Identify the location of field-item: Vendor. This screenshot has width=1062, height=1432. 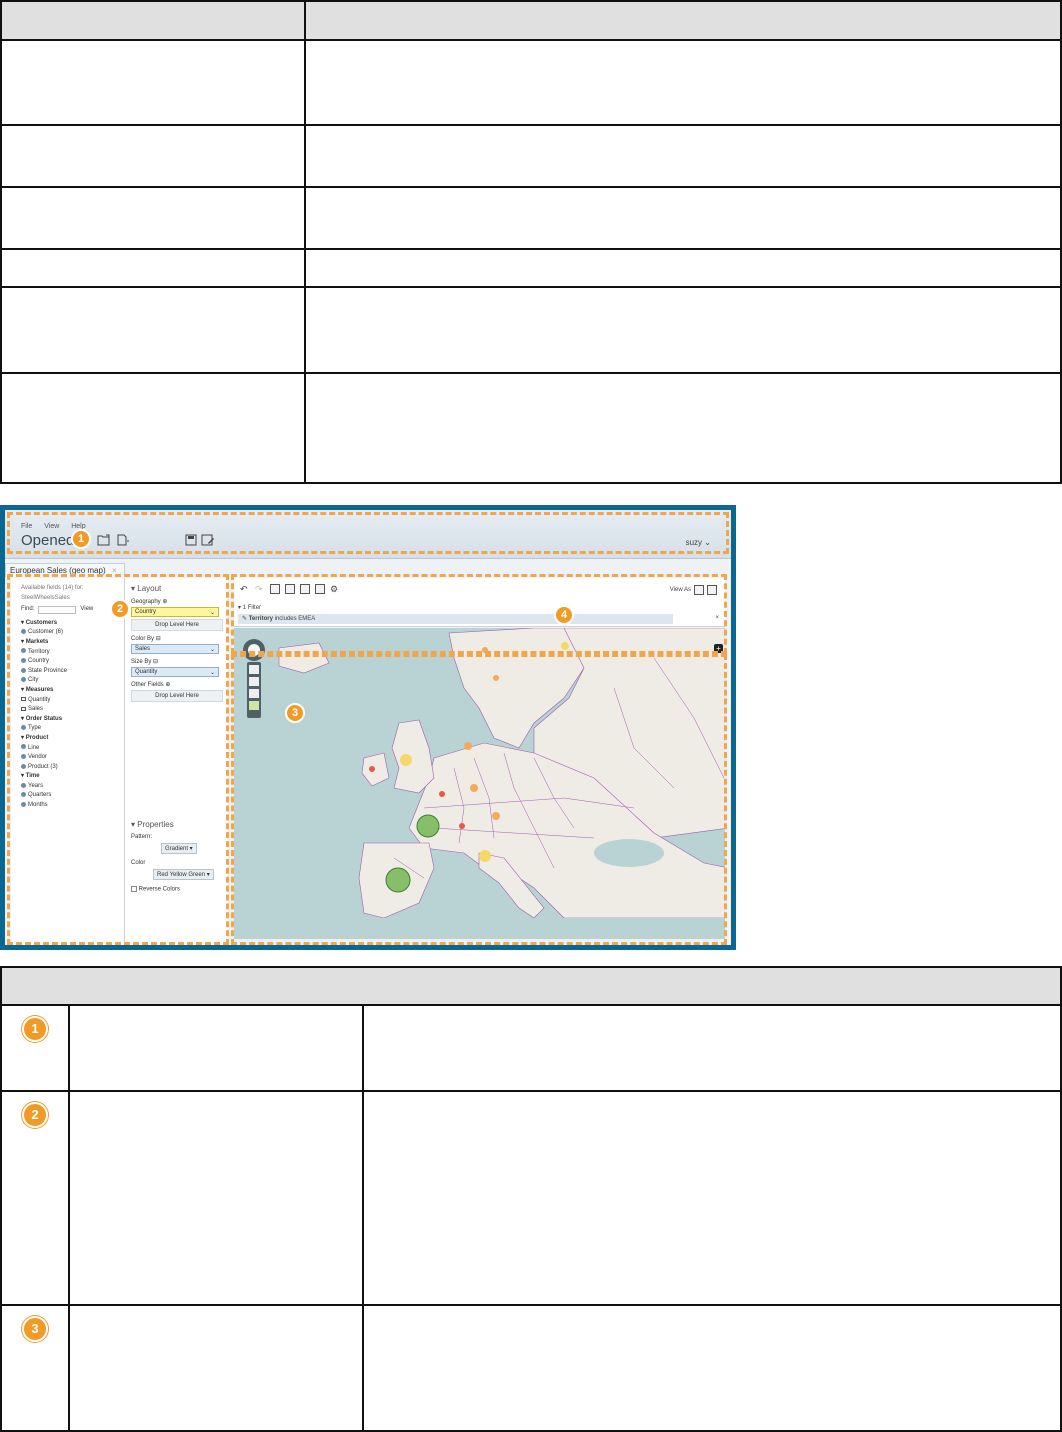
(72, 758).